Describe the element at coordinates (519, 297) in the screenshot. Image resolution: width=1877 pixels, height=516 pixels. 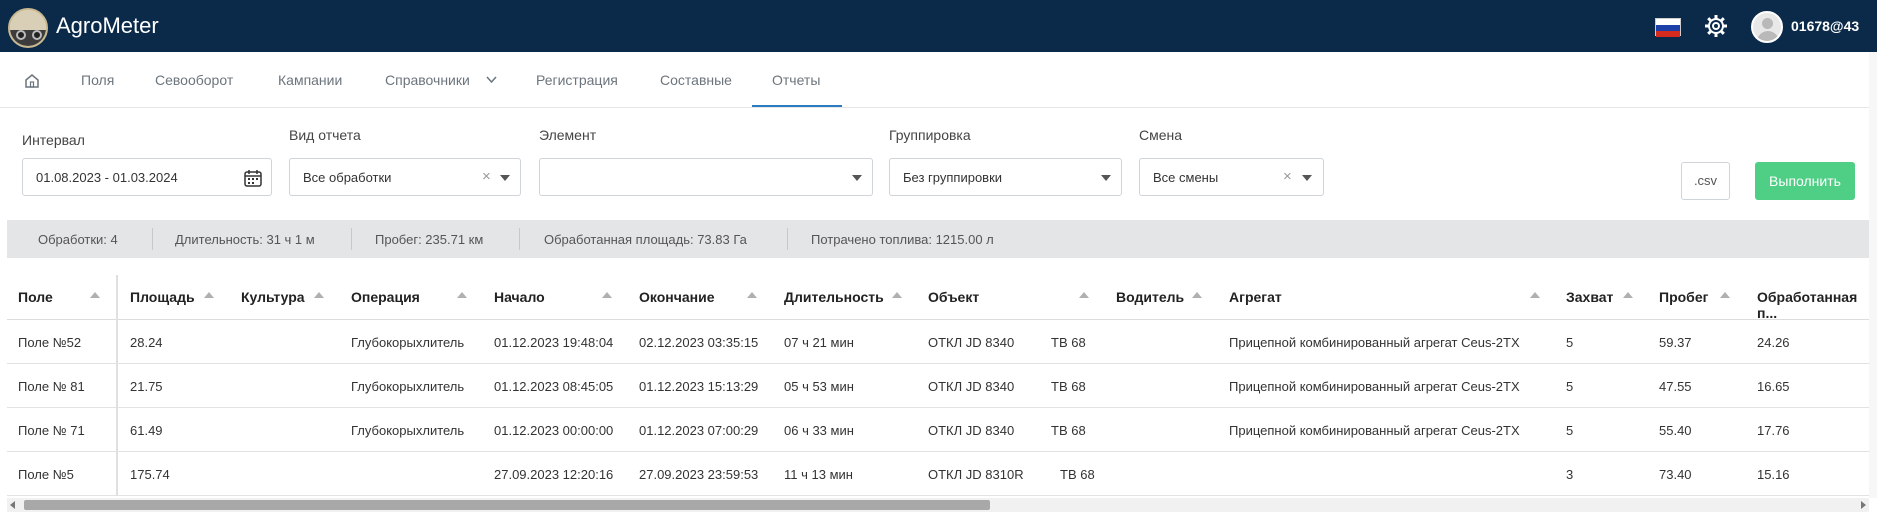
I see `column-header-start: Начало` at that location.